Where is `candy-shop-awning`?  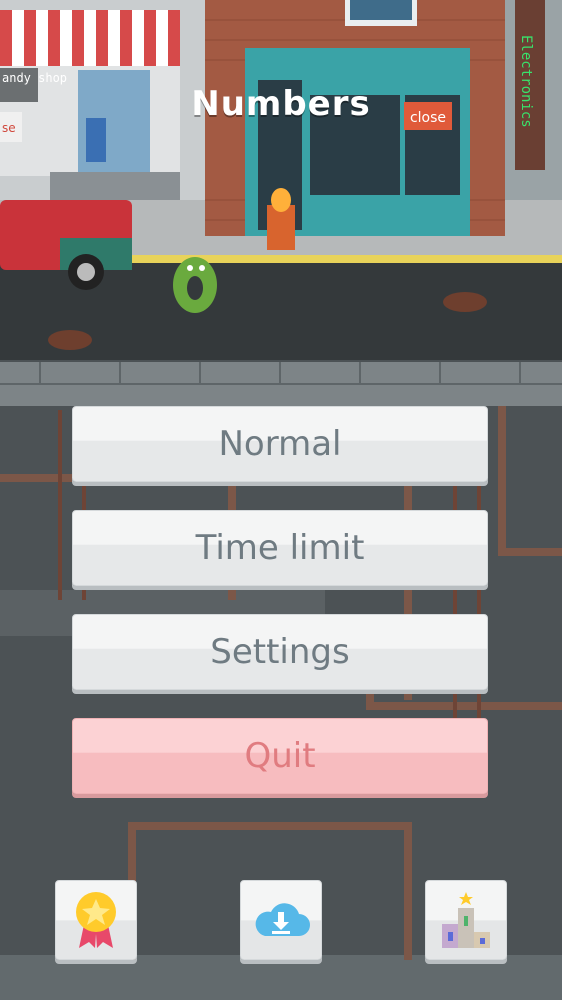
candy-shop-awning is located at coordinates (90, 38).